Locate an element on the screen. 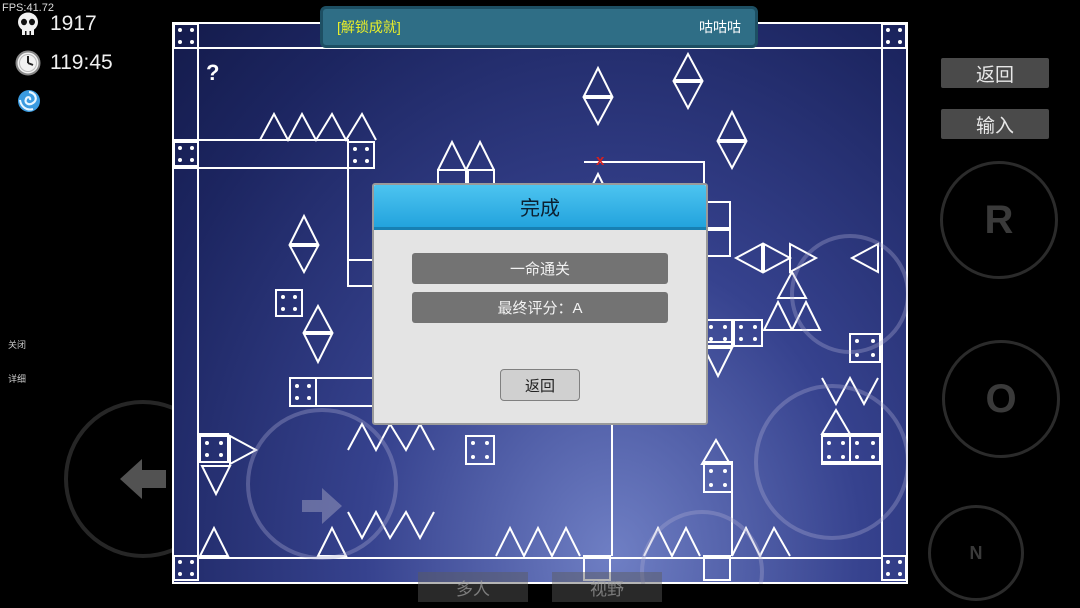  save-marker: x is located at coordinates (600, 160).